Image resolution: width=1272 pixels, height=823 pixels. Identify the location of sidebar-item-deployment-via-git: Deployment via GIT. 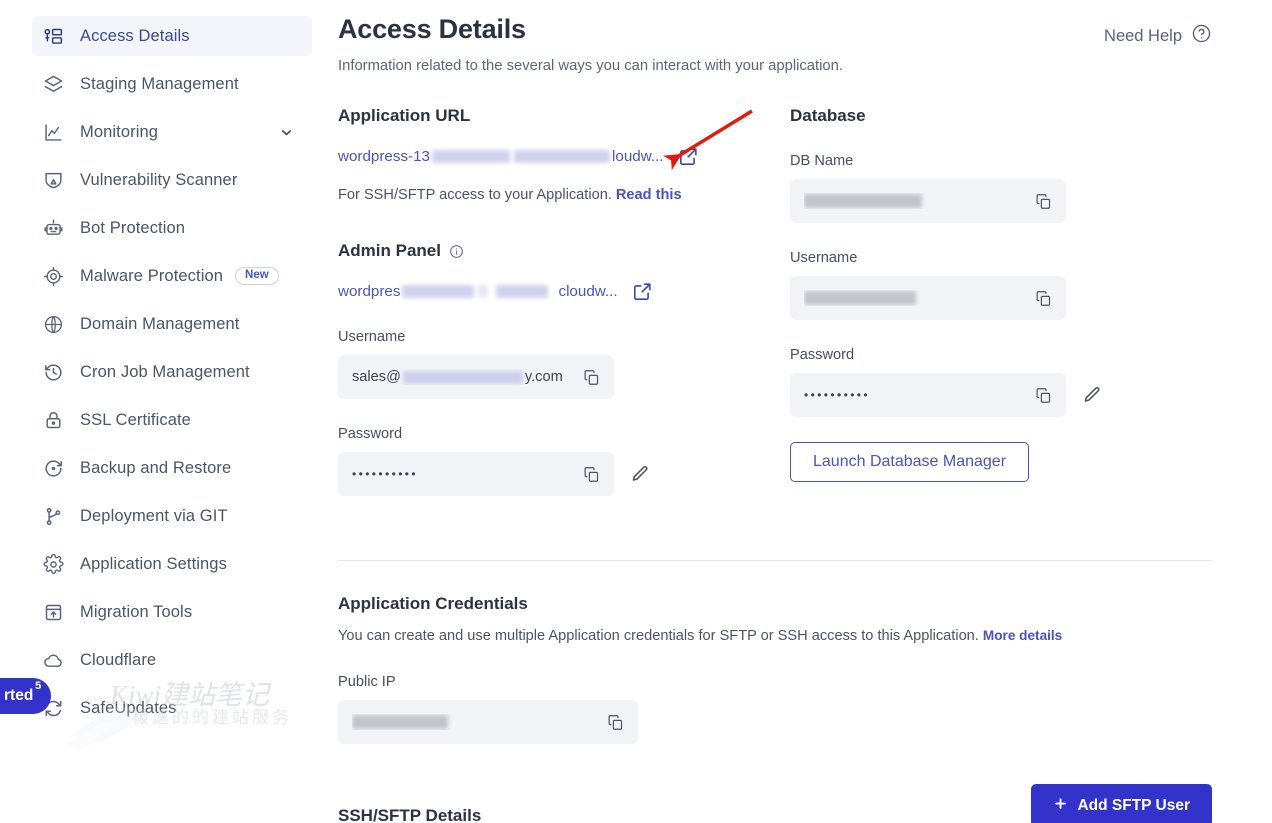
(172, 516).